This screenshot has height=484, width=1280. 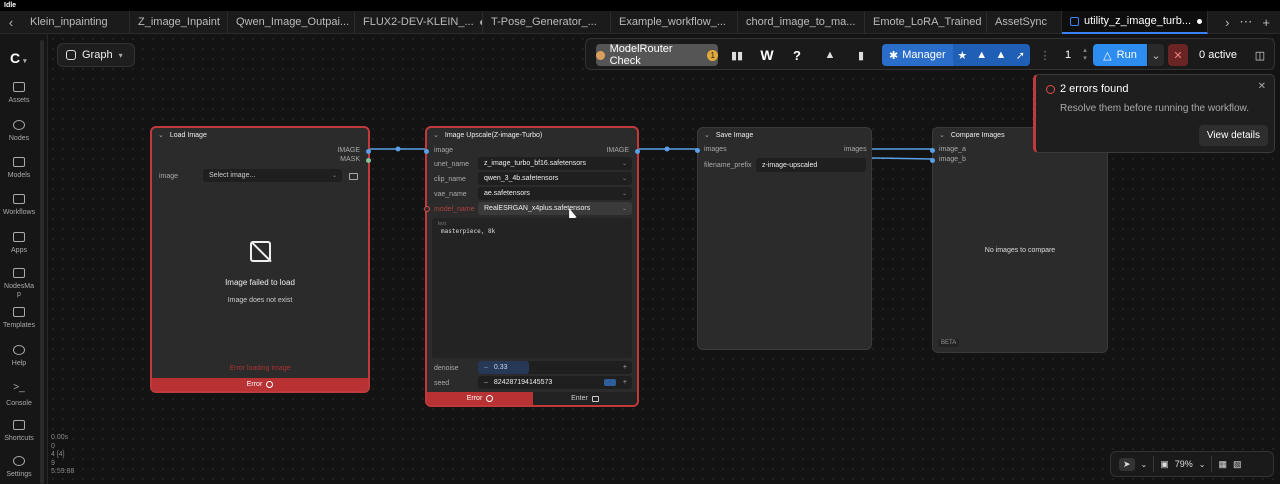 I want to click on seed-input: – 824287194145573 +, so click(x=555, y=382).